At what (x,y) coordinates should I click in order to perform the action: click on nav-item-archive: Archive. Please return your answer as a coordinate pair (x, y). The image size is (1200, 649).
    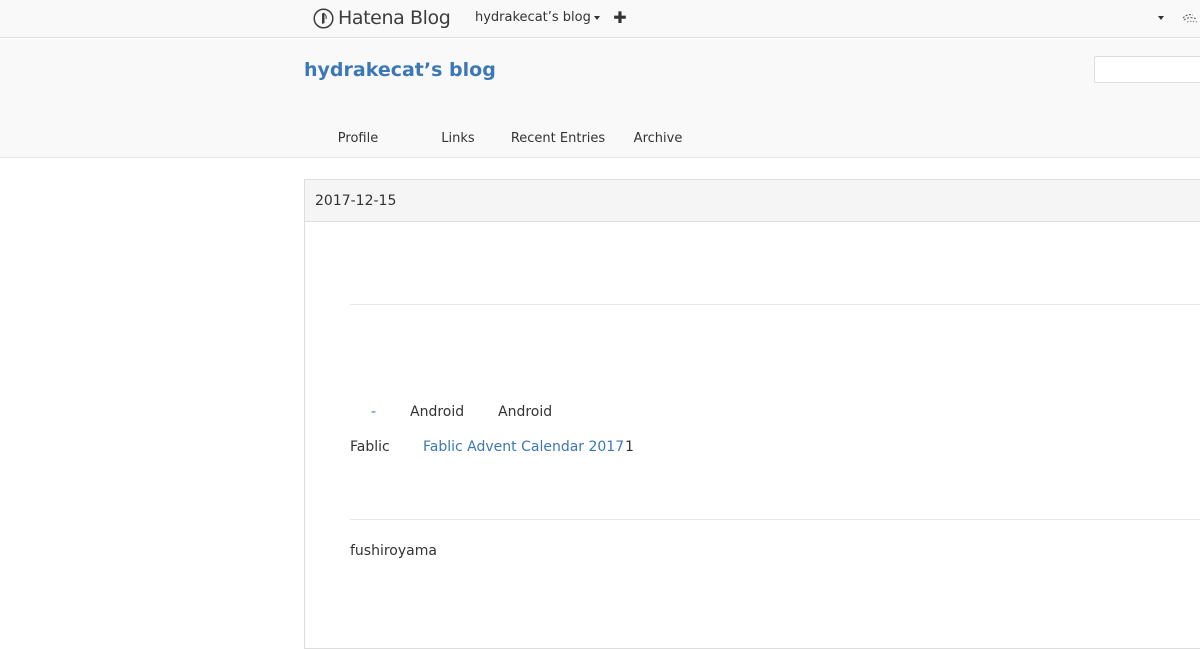
    Looking at the image, I should click on (658, 138).